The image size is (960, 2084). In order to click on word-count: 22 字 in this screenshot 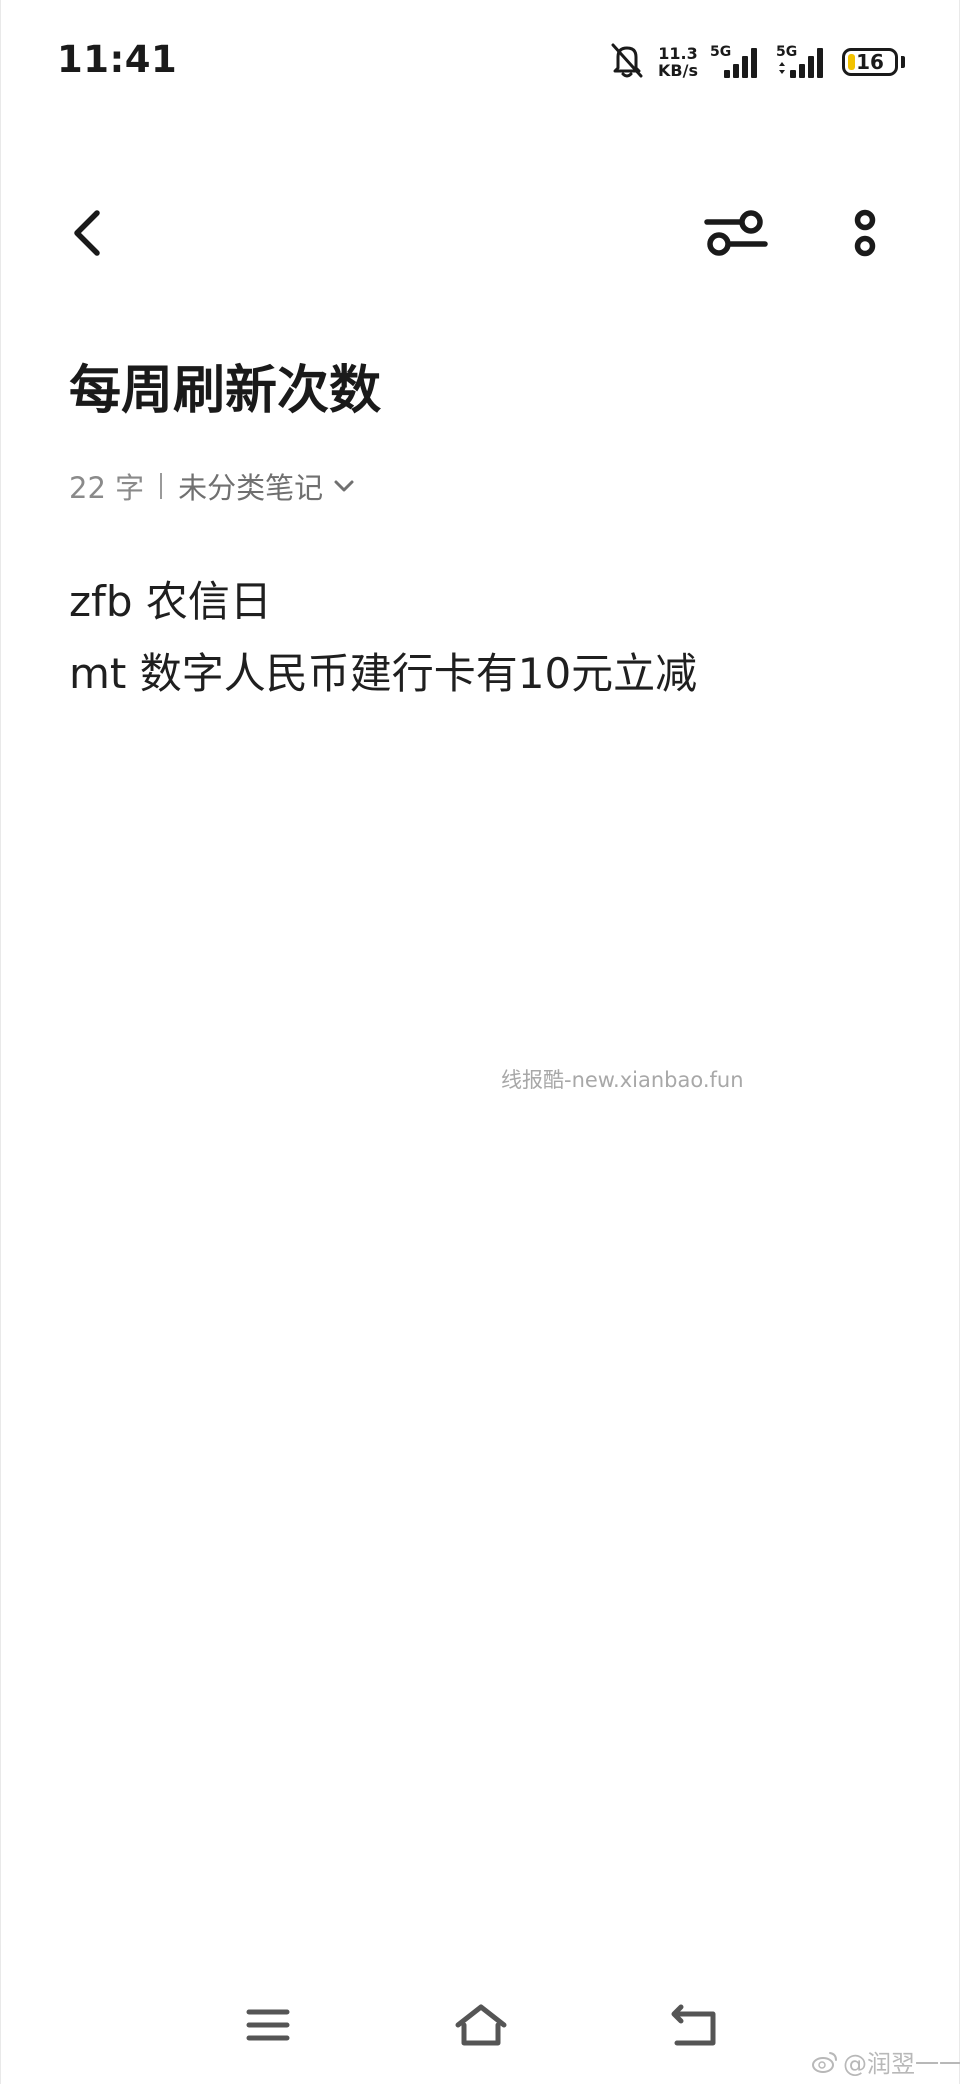, I will do `click(107, 488)`.